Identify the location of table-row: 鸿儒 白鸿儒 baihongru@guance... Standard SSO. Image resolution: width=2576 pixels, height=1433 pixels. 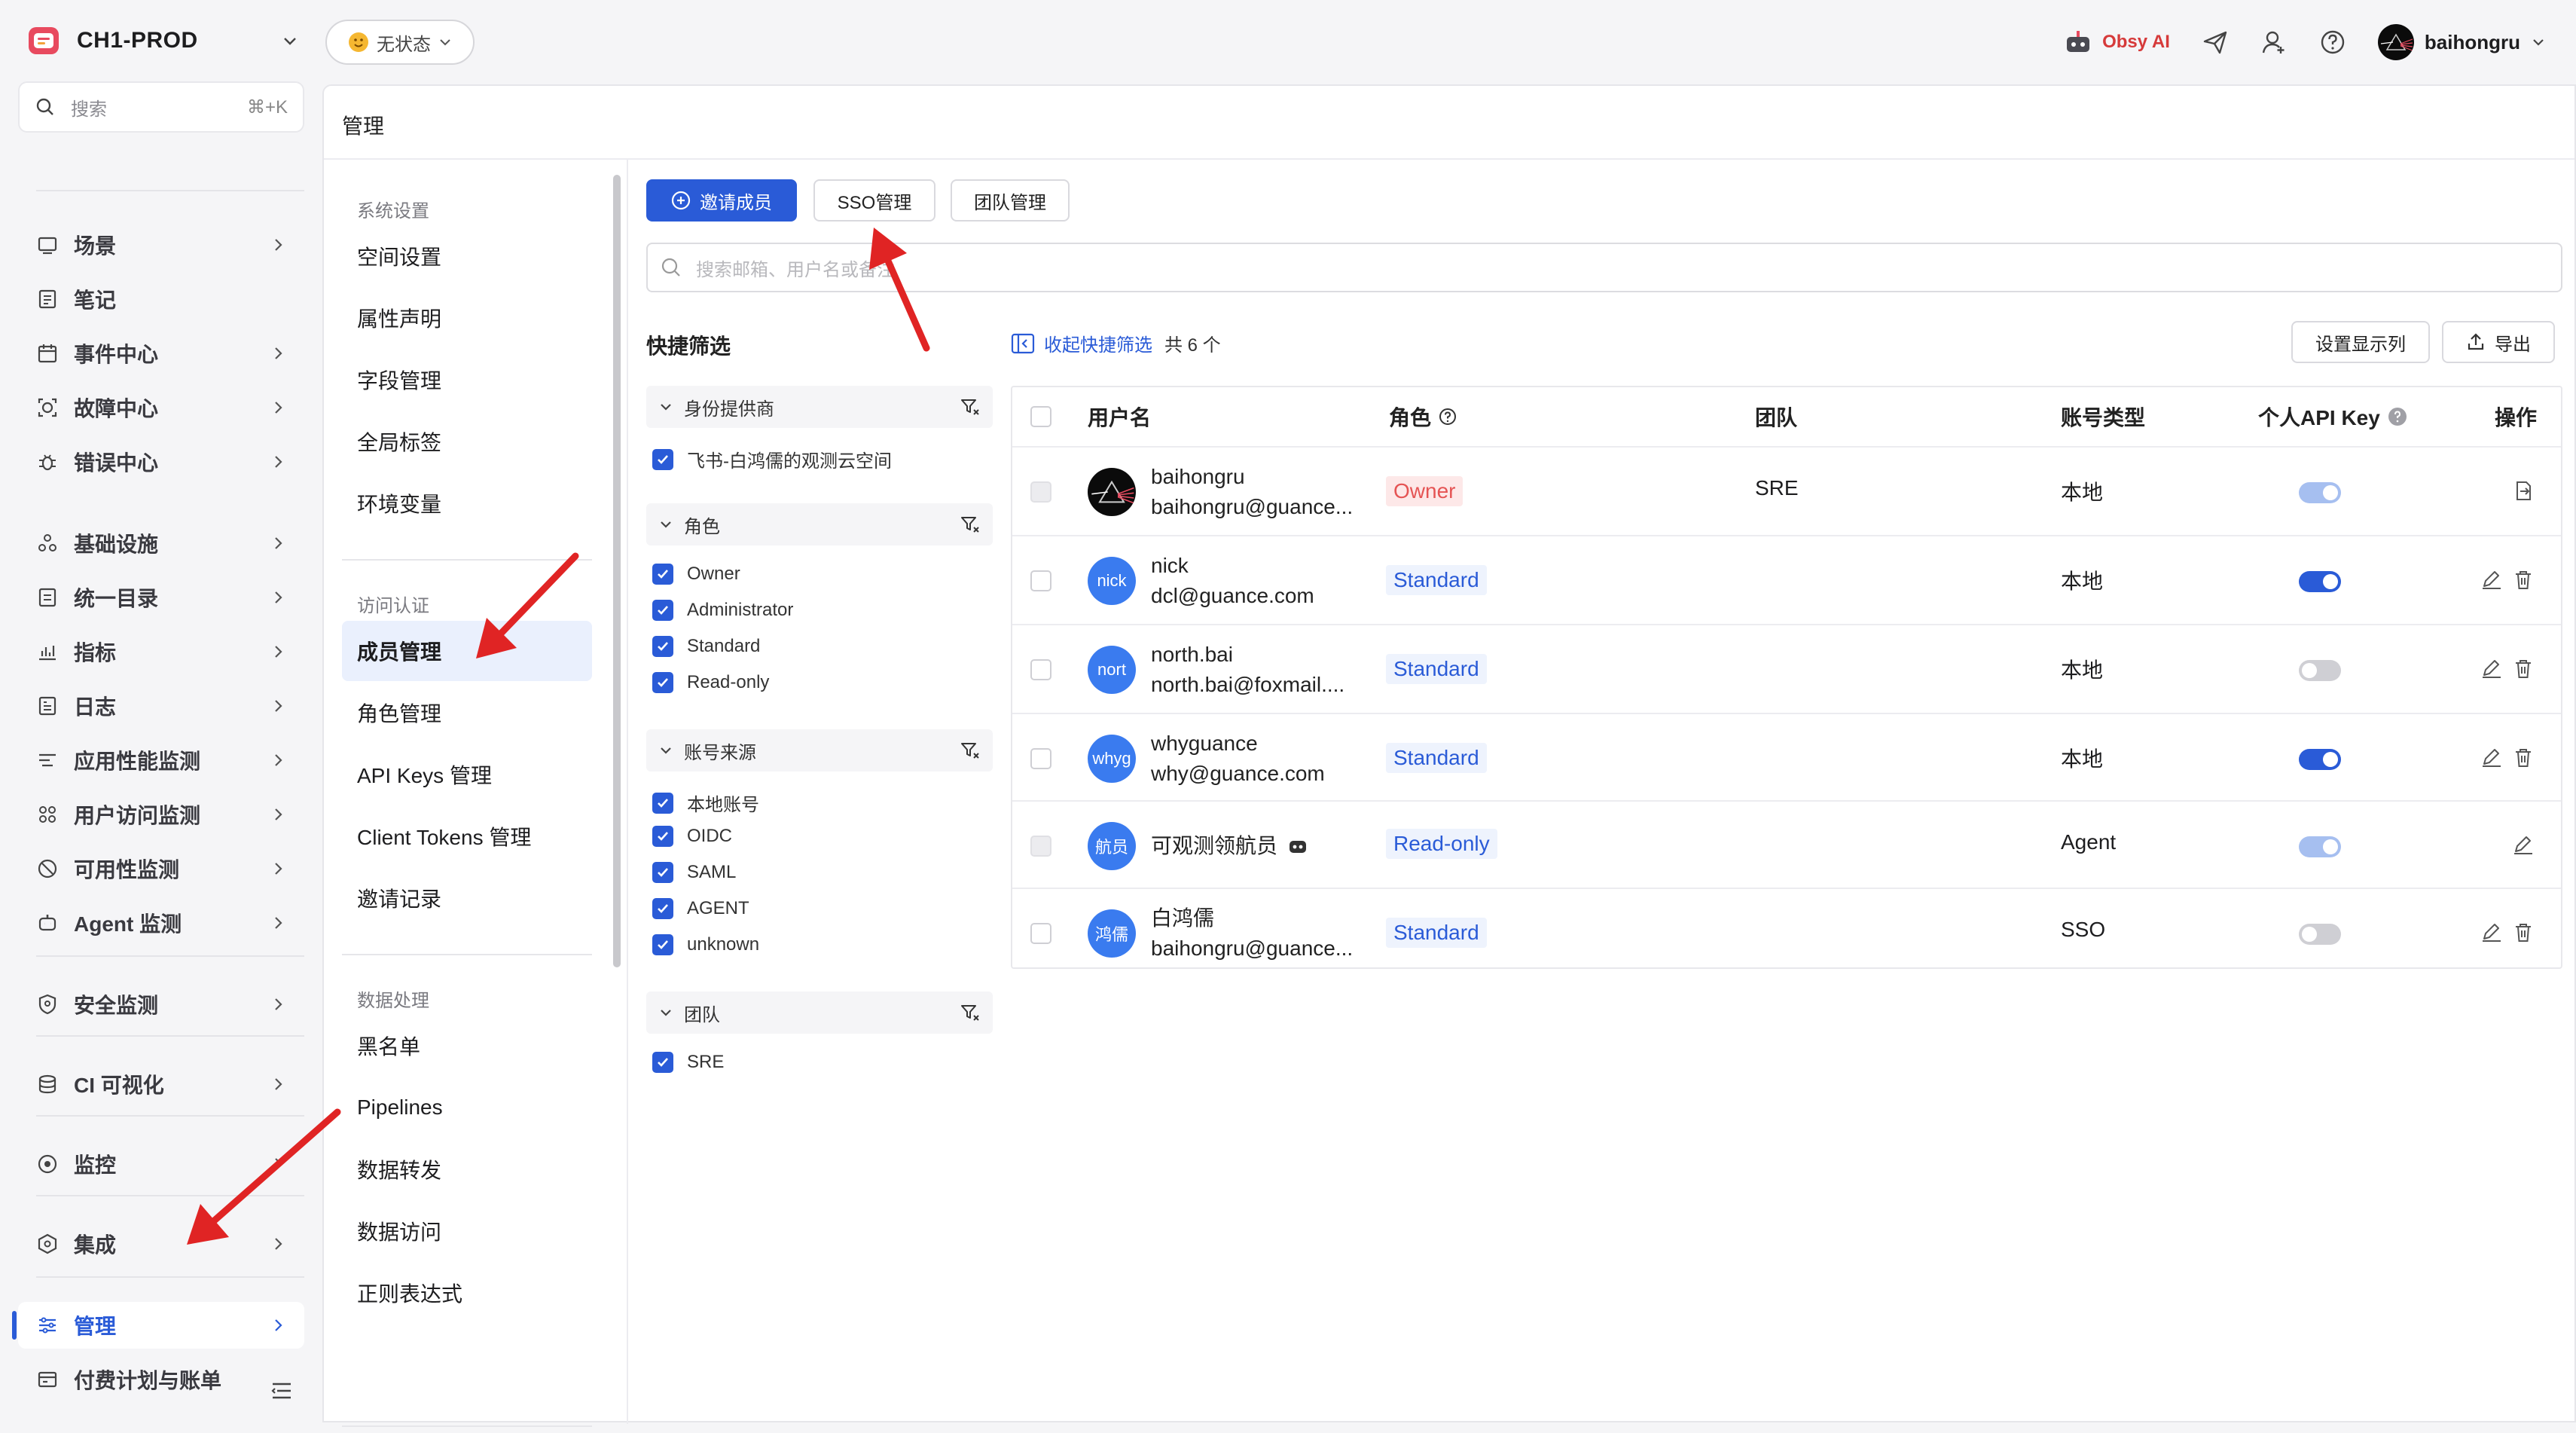
(1786, 932).